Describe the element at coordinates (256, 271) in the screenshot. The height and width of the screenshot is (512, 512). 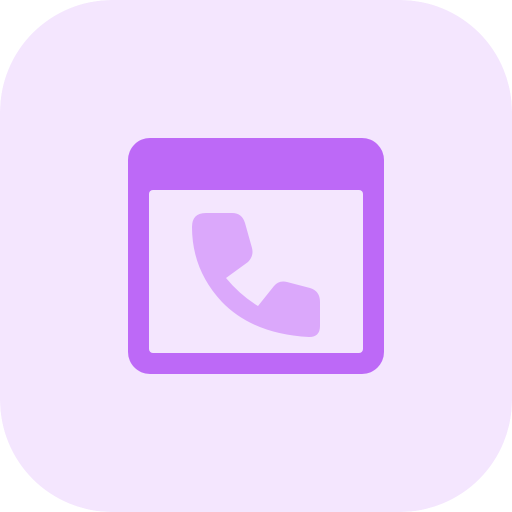
I see `window-content-area` at that location.